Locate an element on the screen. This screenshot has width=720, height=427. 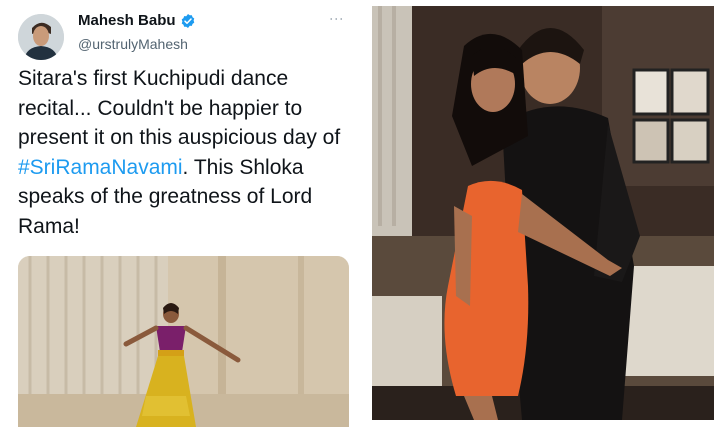
author-avatar is located at coordinates (41, 37).